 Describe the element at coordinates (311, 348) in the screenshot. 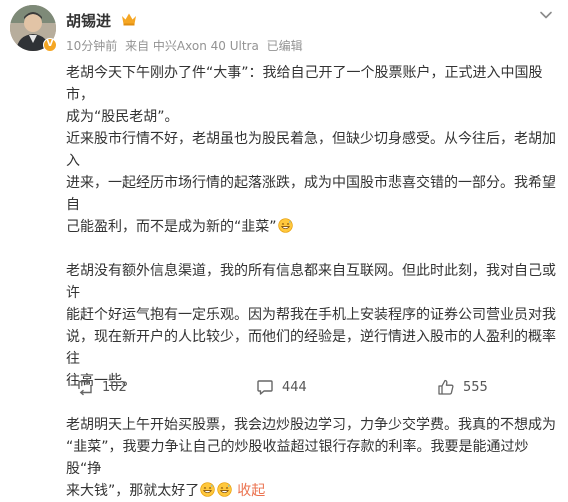

I see `post-line: 说，现在新开户的人比较少，而他们的经验是，逆行情进入股市的人盈利的概率往` at that location.